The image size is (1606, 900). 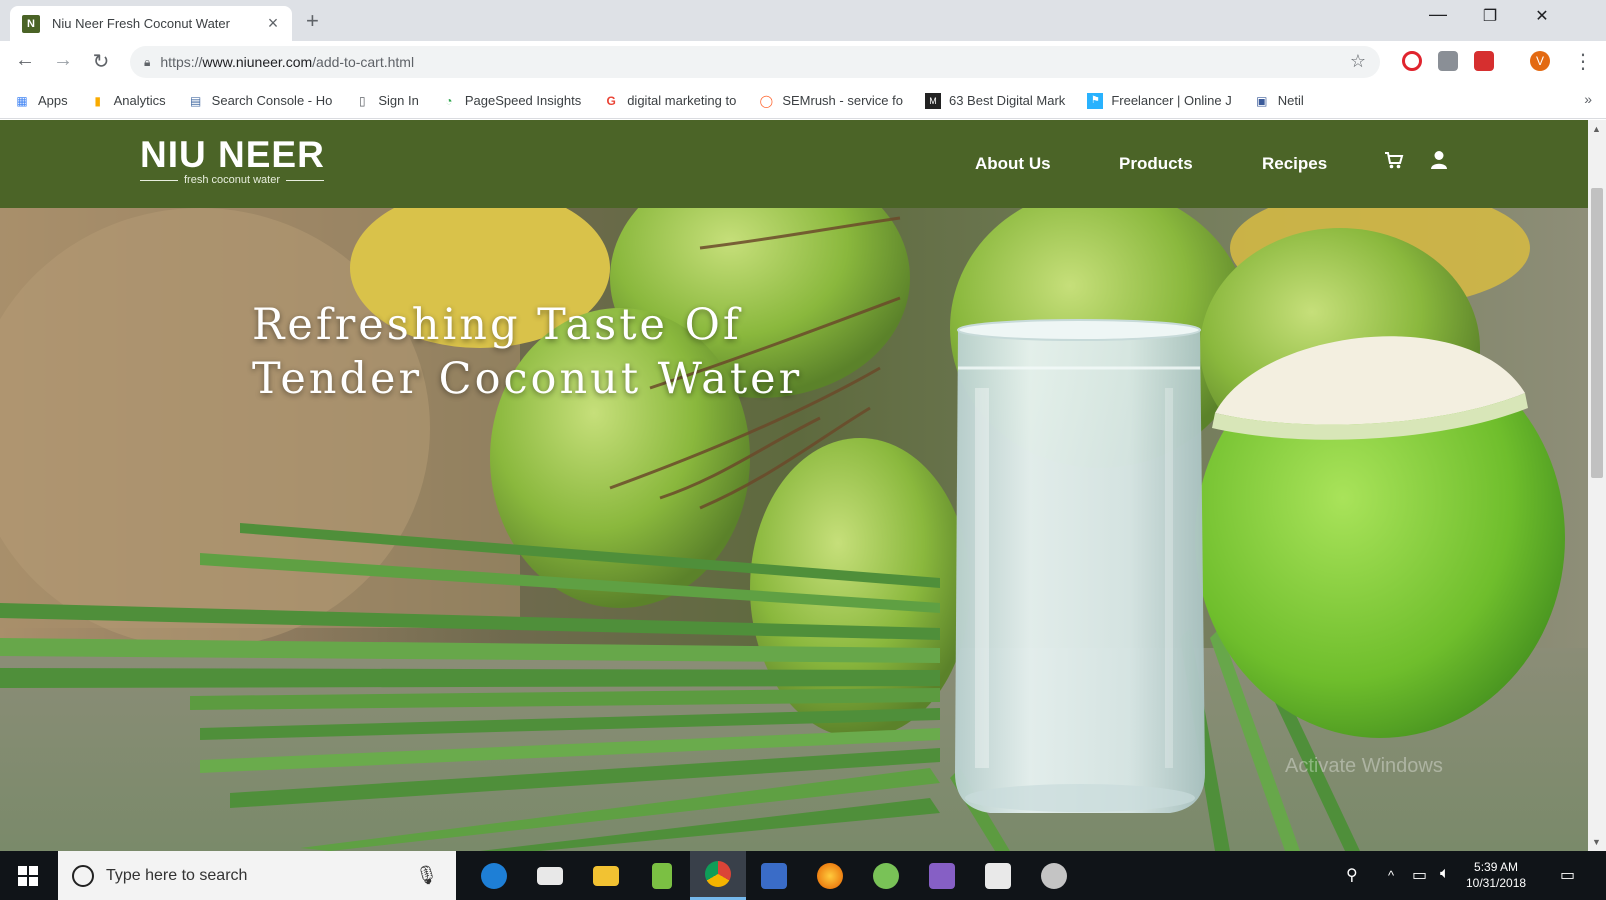 I want to click on chrome-icon, so click(x=718, y=875).